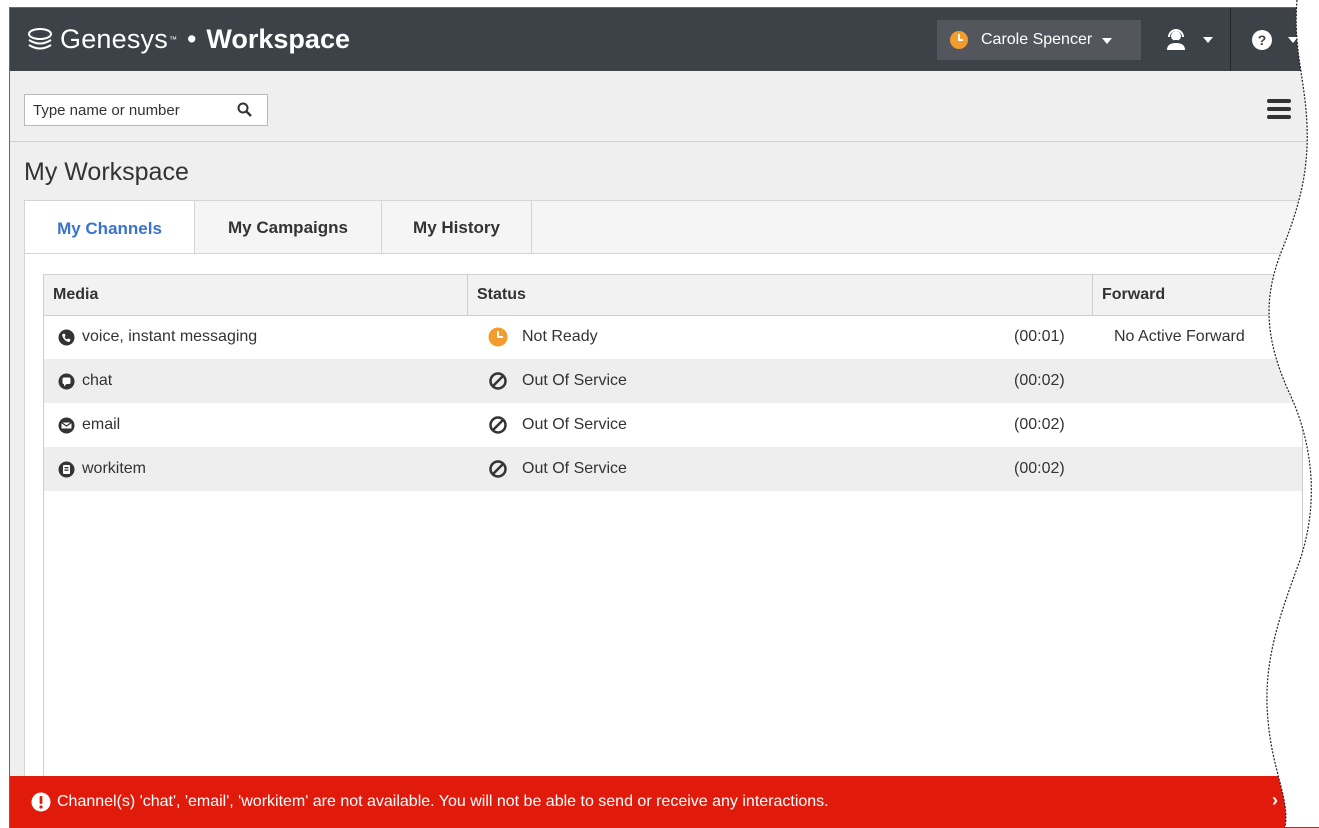 The width and height of the screenshot is (1319, 828). What do you see at coordinates (671, 228) in the screenshot?
I see `tab-bar: My Channels My Campaigns My History` at bounding box center [671, 228].